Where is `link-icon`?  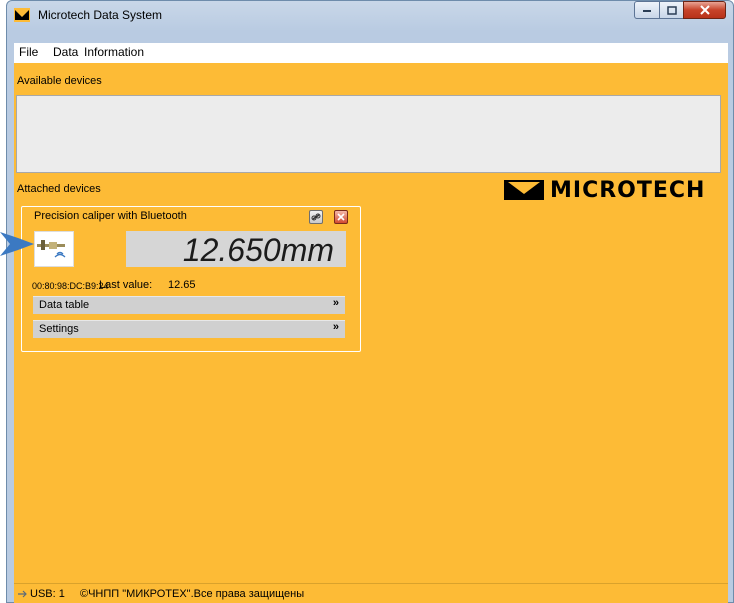
link-icon is located at coordinates (316, 217).